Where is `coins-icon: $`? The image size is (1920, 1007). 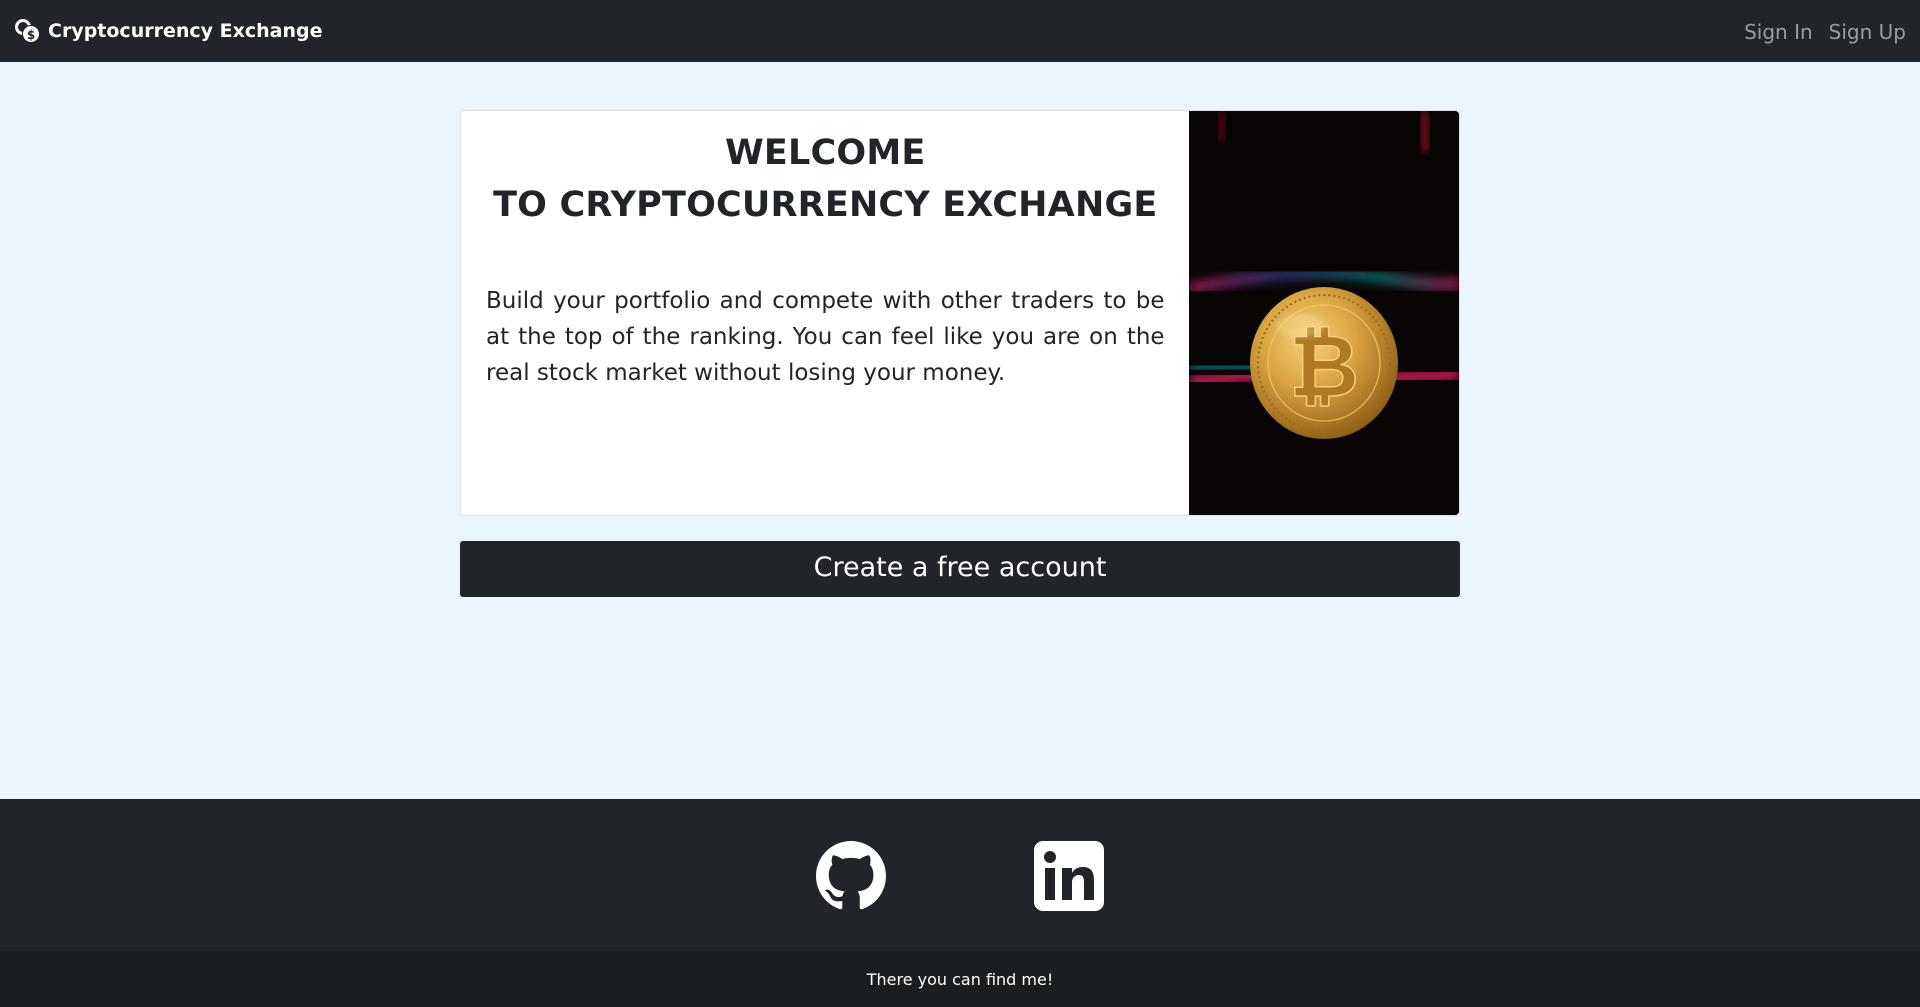
coins-icon: $ is located at coordinates (28, 31).